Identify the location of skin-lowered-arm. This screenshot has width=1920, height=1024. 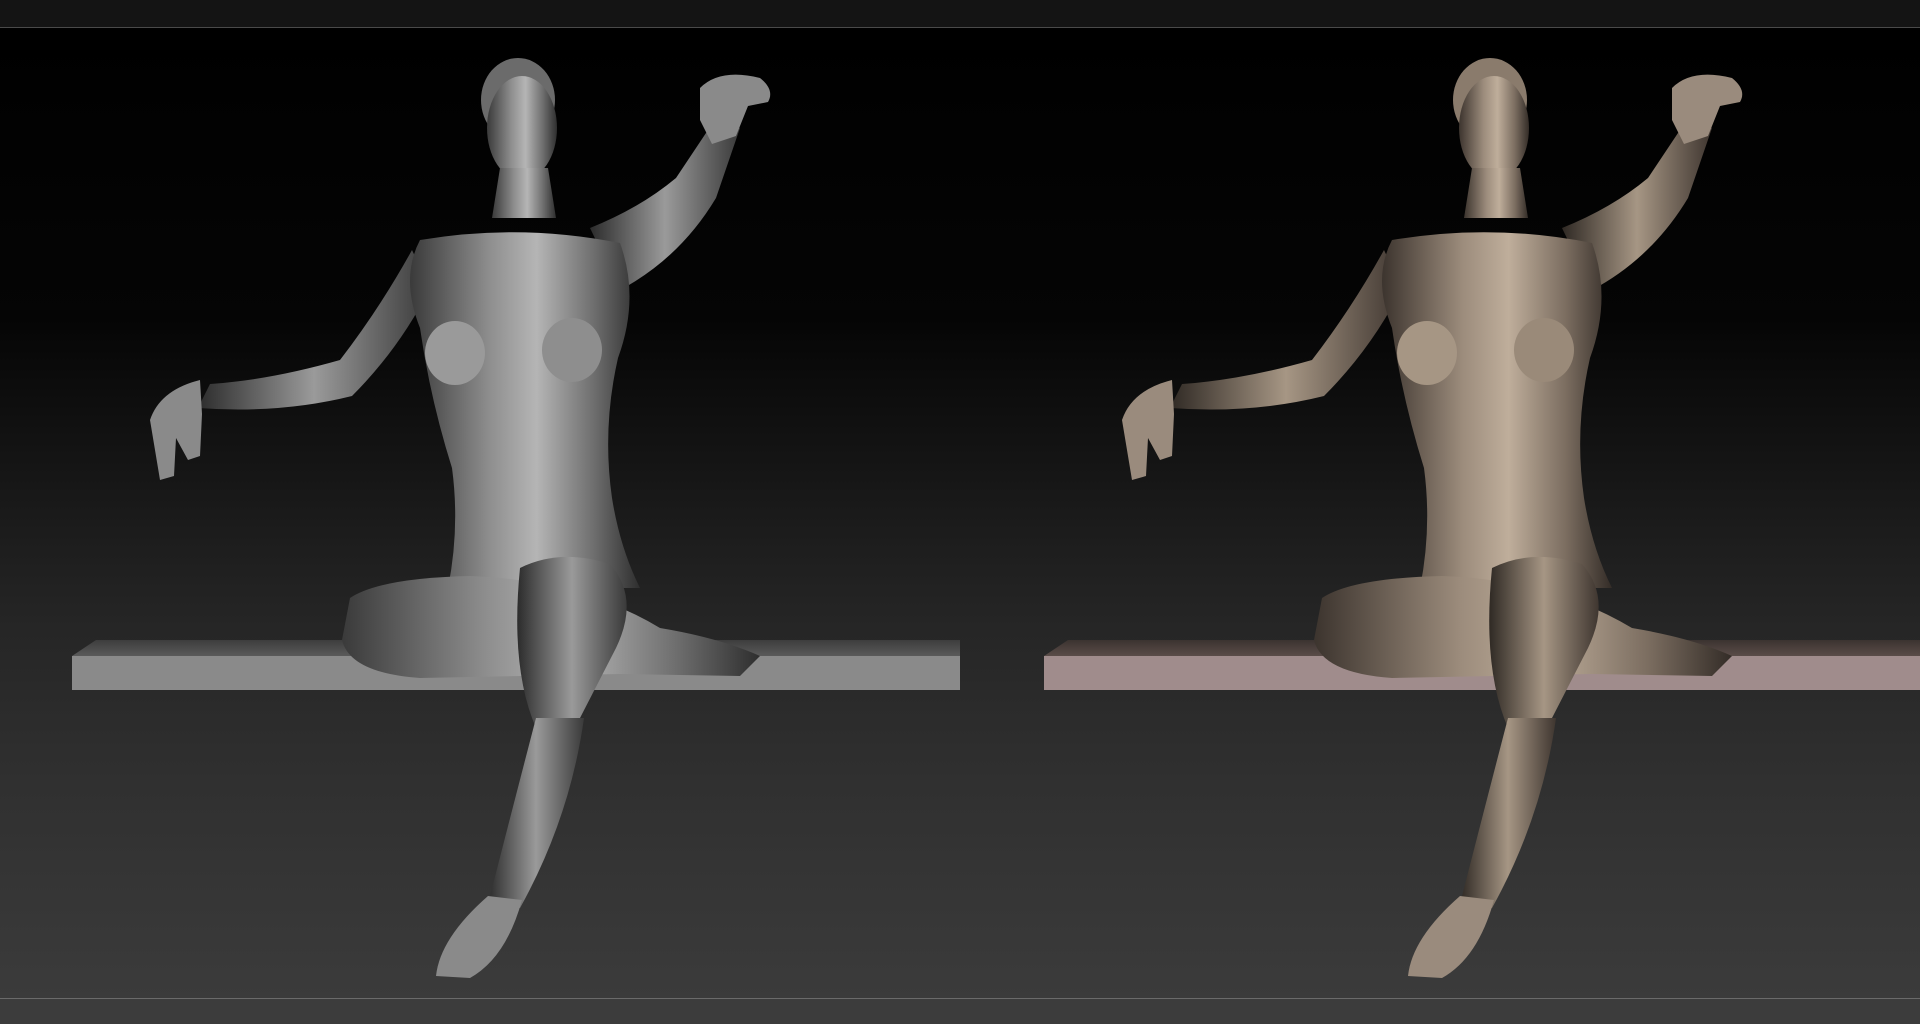
(1286, 330).